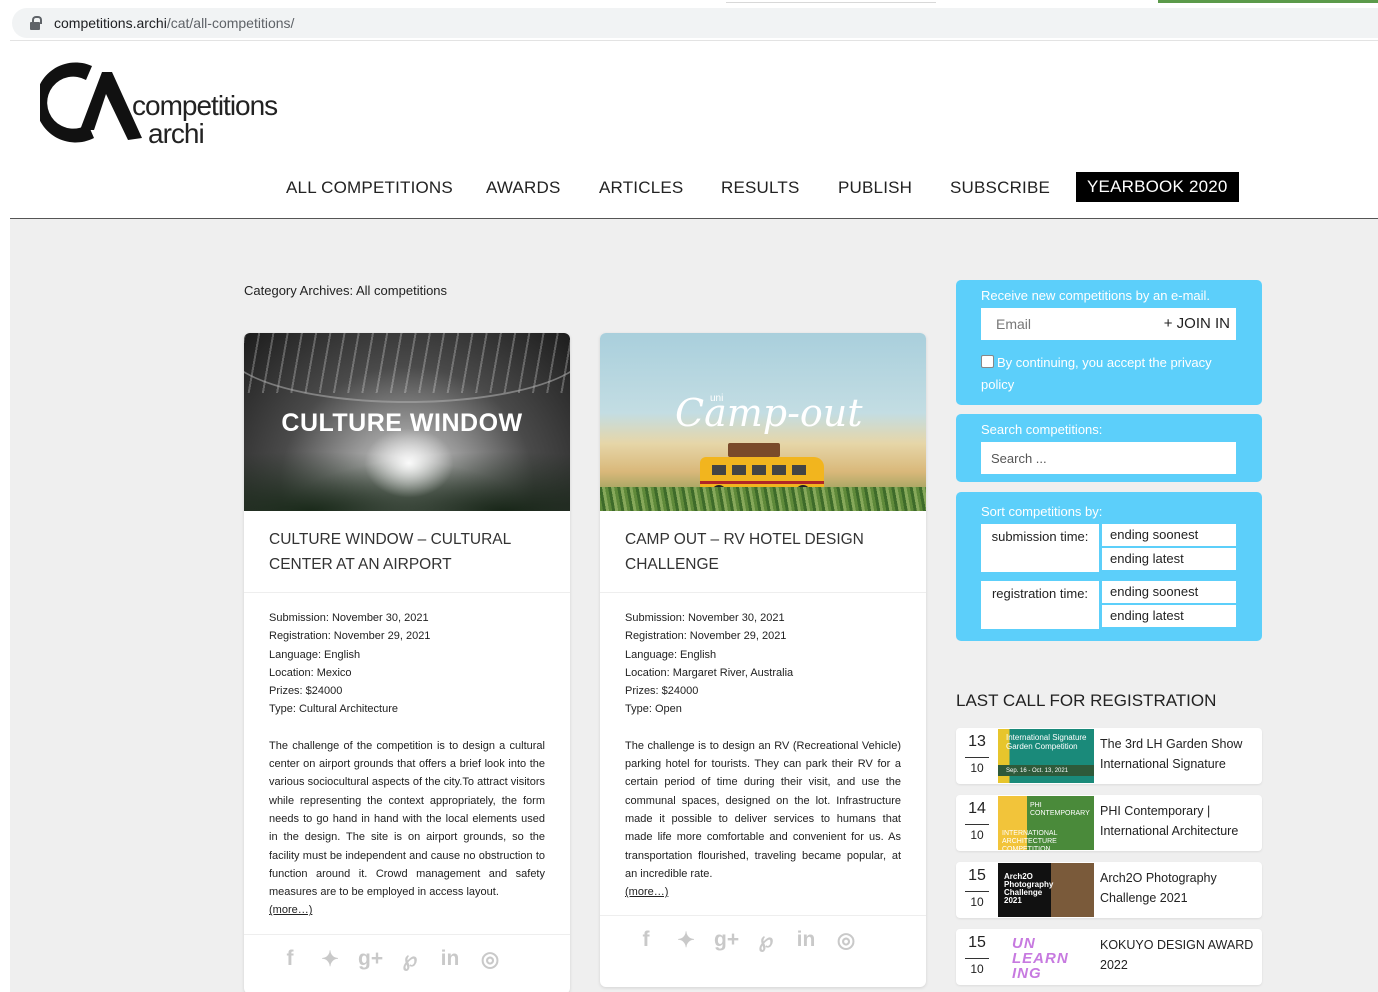 The width and height of the screenshot is (1378, 992). I want to click on address-bar: competitions.archi/cat/all-competitions/, so click(695, 23).